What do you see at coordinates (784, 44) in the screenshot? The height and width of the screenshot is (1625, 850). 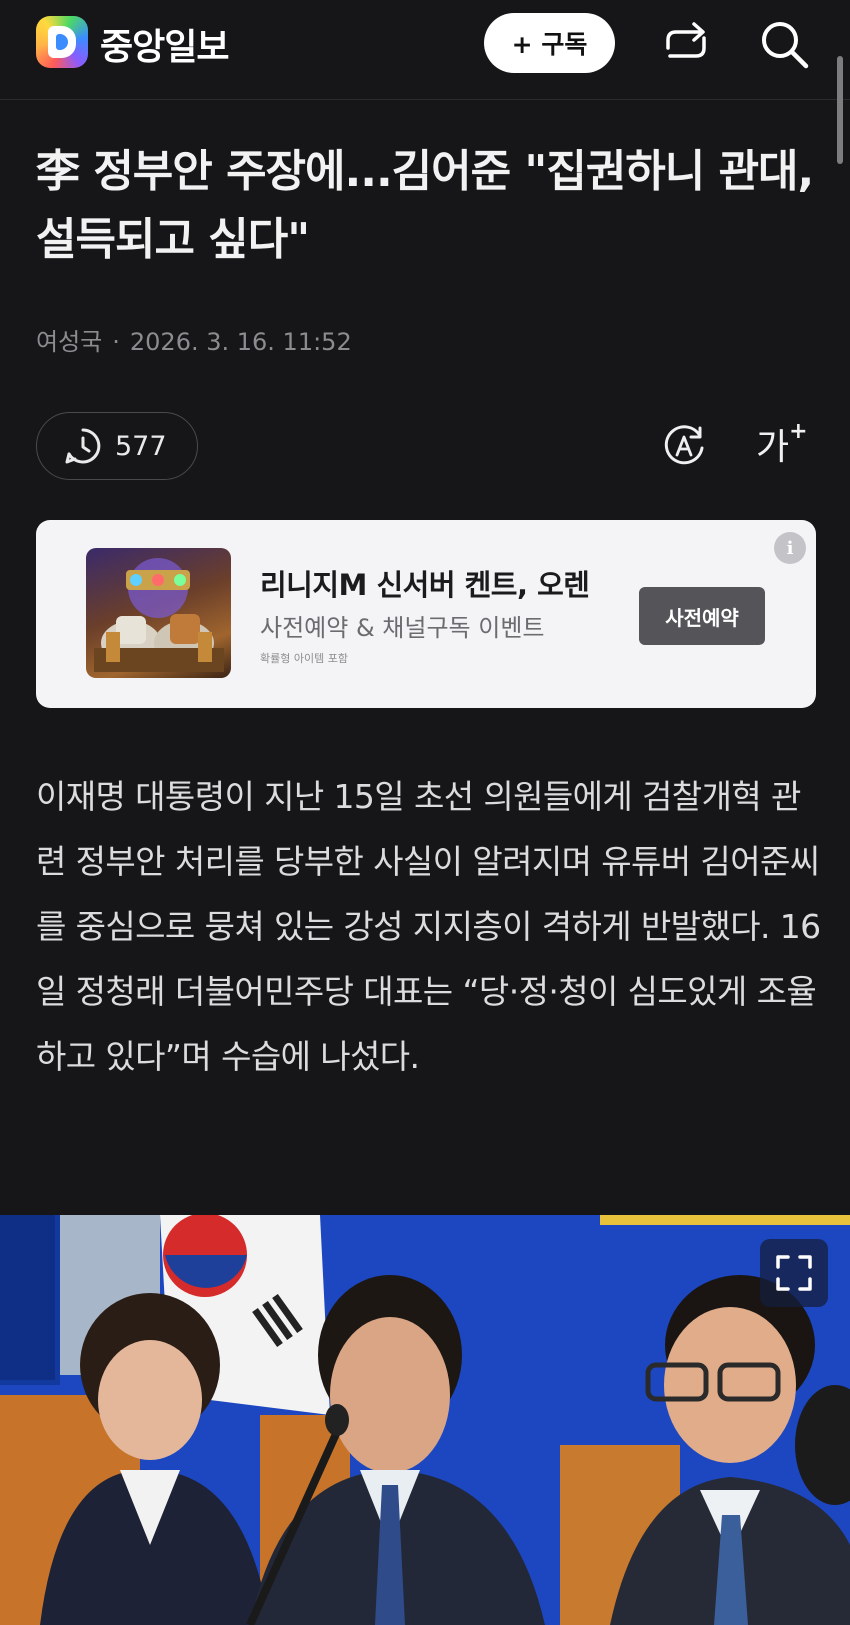 I see `search-icon` at bounding box center [784, 44].